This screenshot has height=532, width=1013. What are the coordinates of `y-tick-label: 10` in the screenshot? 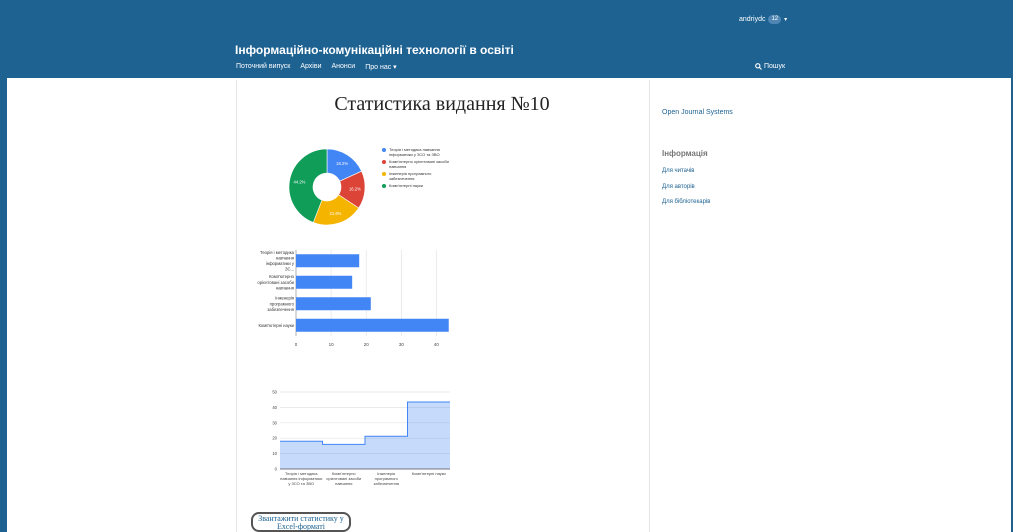 It's located at (274, 453).